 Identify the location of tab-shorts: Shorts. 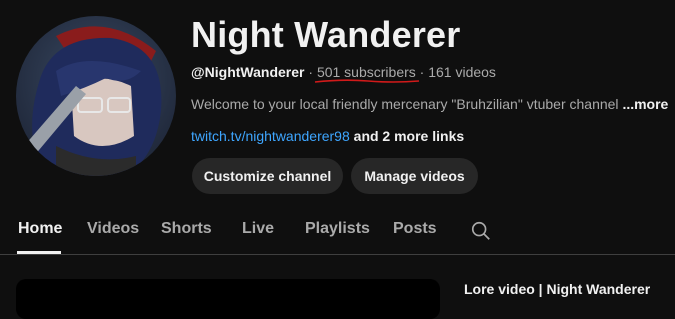
(186, 229).